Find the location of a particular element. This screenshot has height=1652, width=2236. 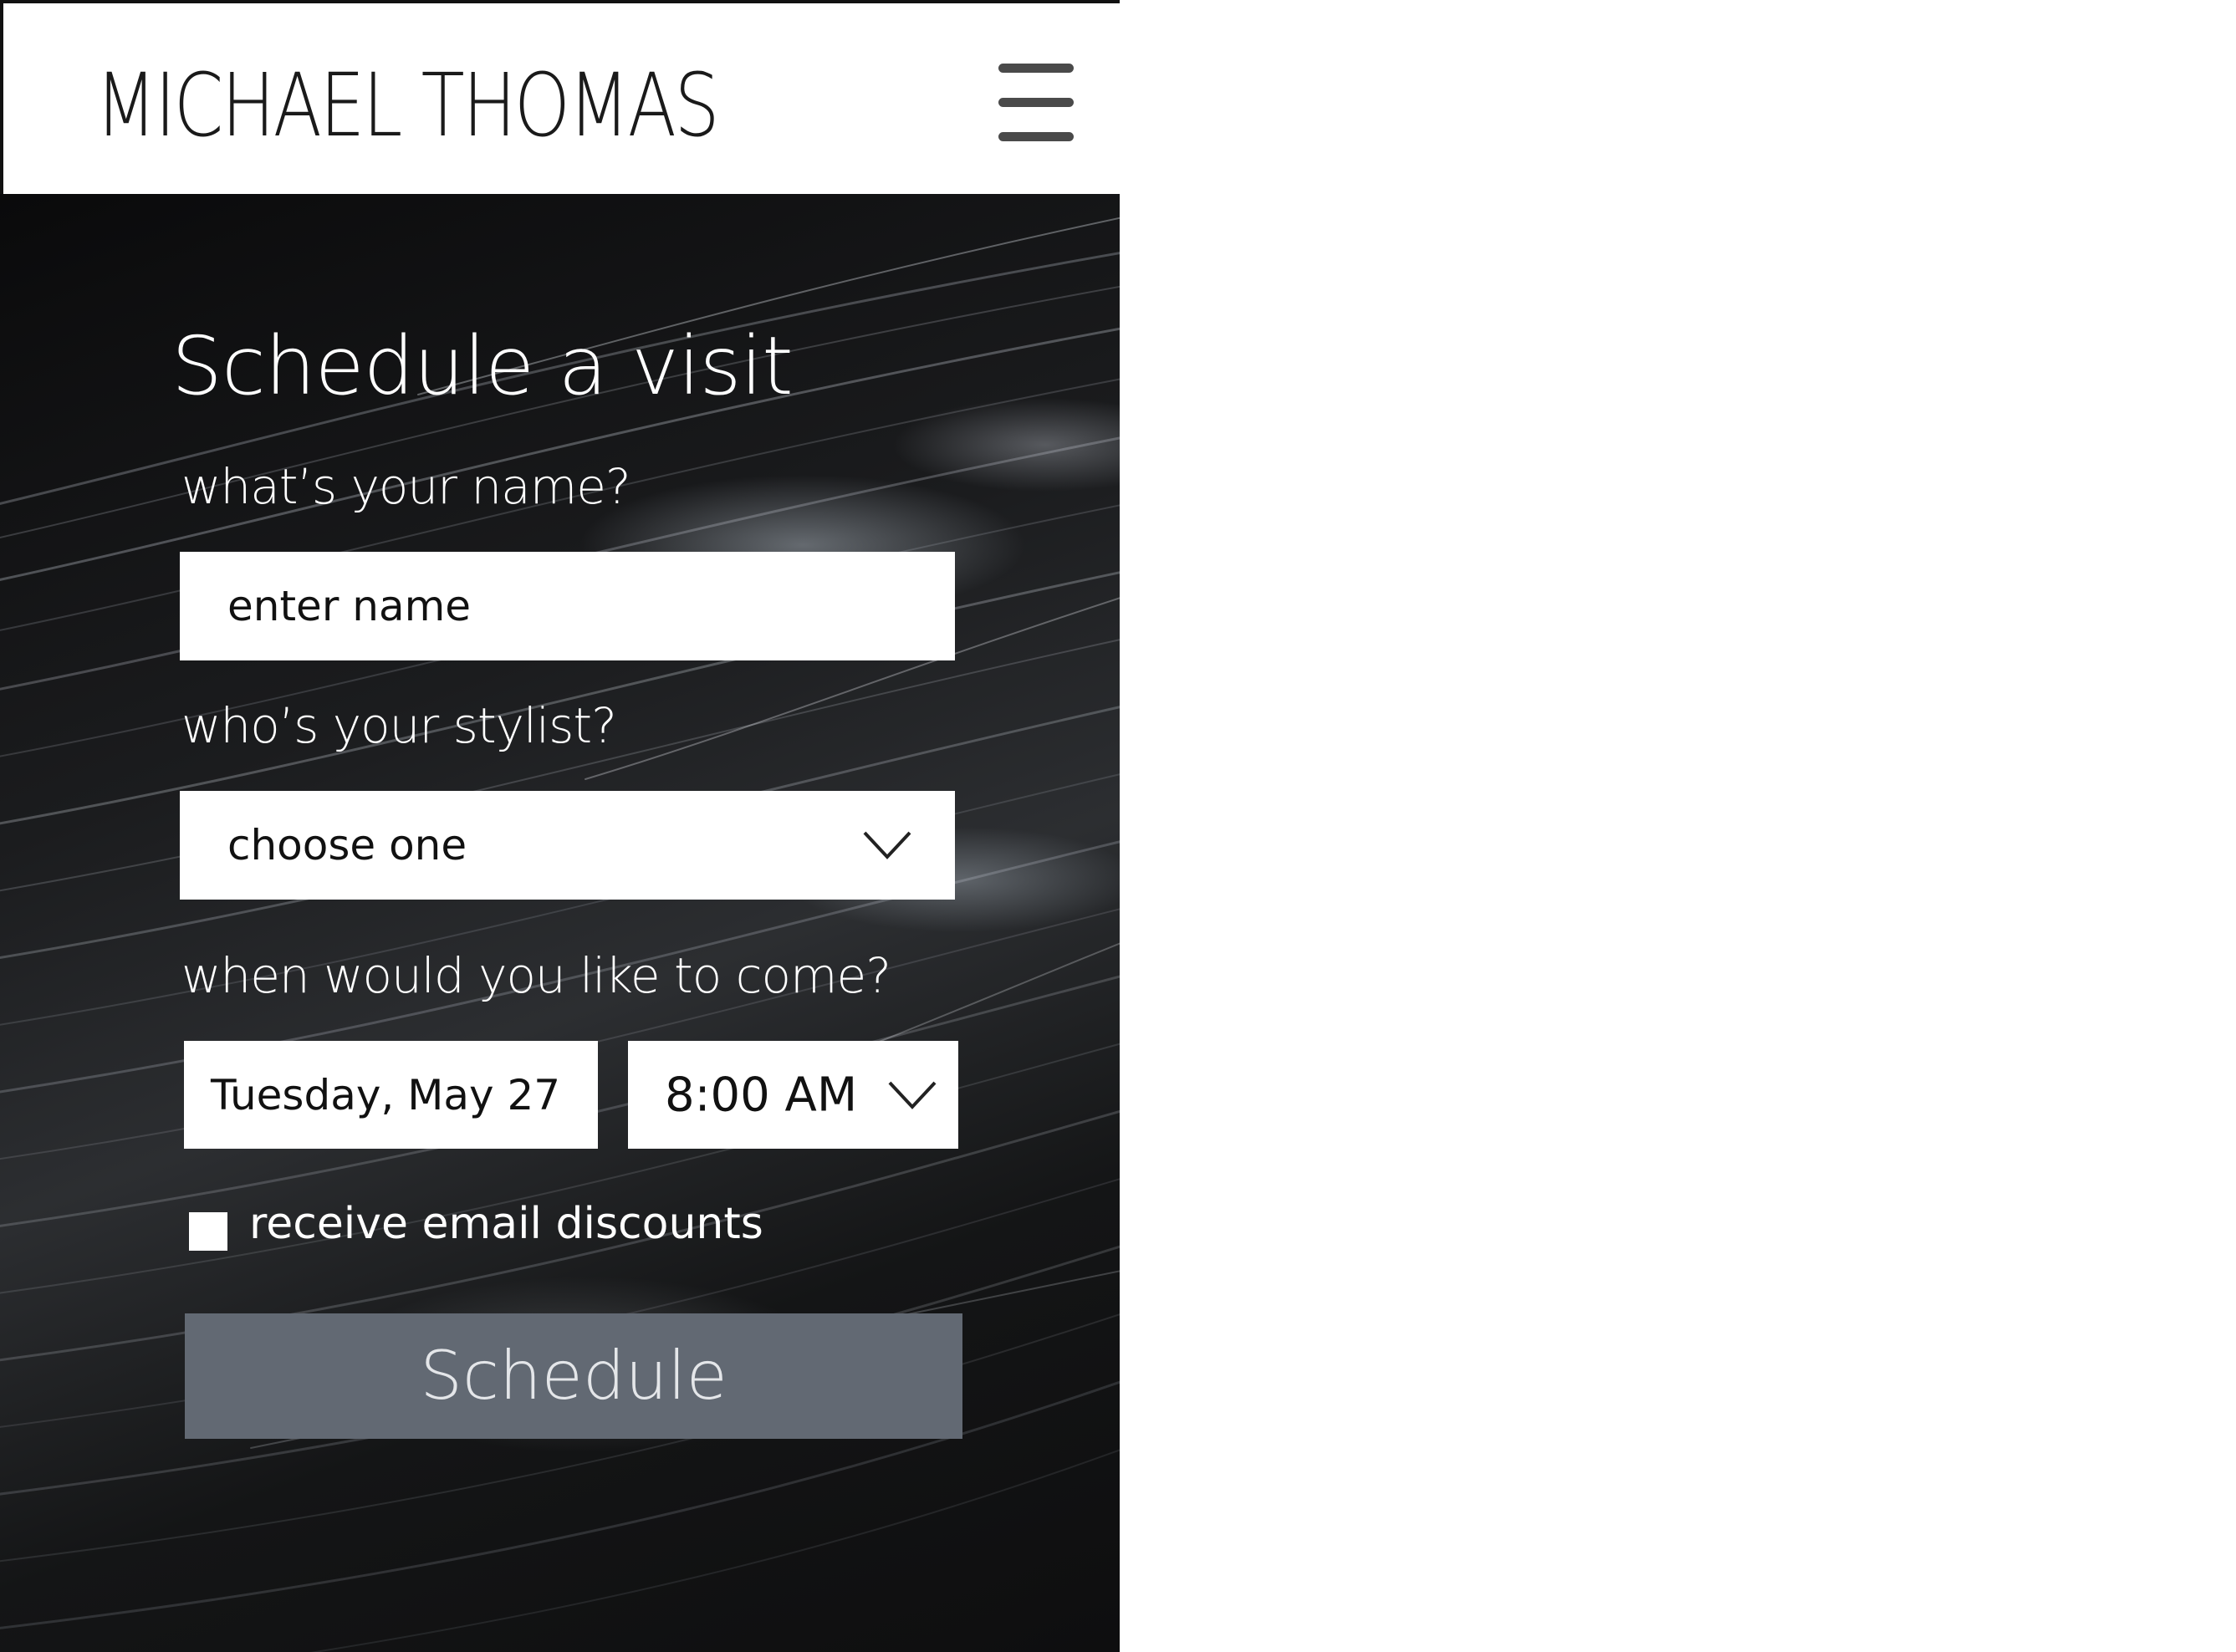

logo-text: MICHAEL THOMAS is located at coordinates (407, 105).